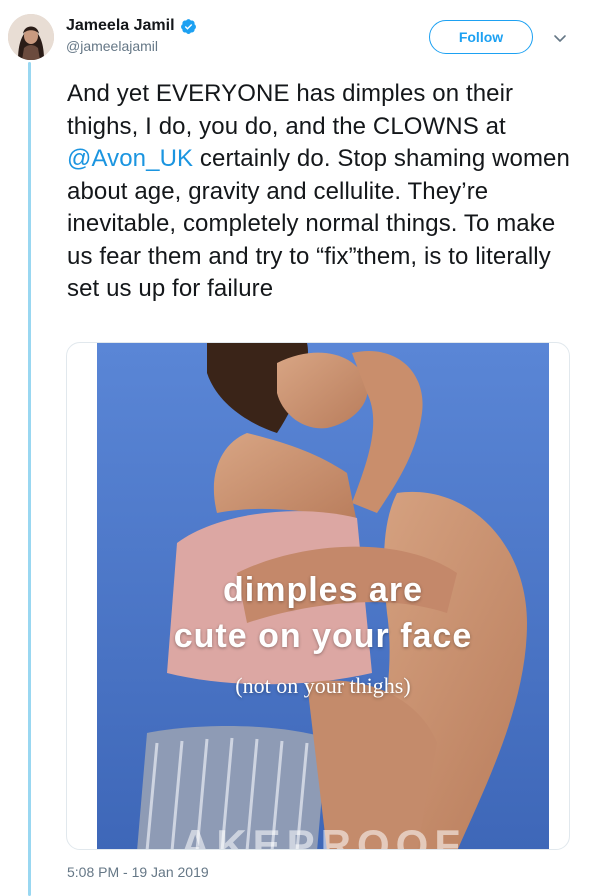 The image size is (597, 896). What do you see at coordinates (138, 872) in the screenshot?
I see `tweet-timestamp: 5:08 PM - 19 Jan 2019` at bounding box center [138, 872].